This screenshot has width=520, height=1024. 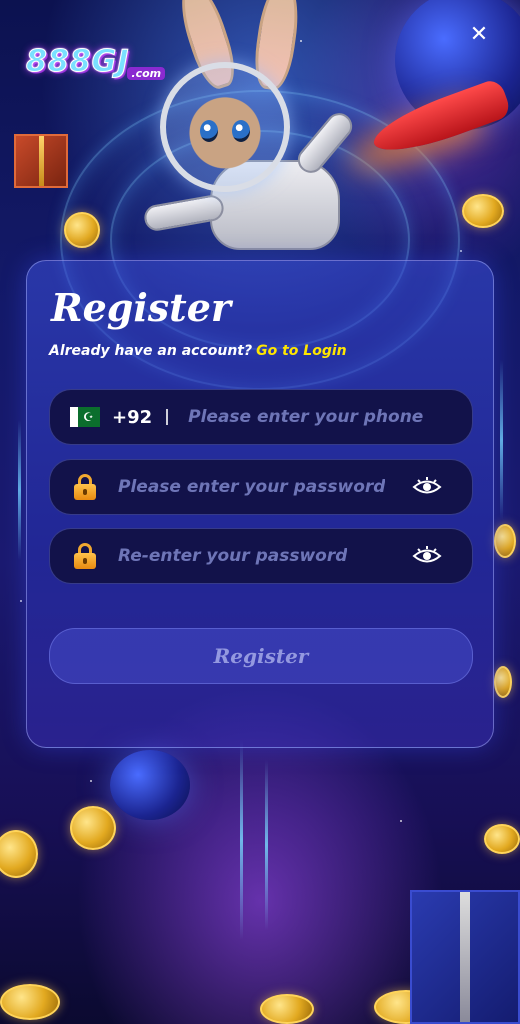 I want to click on phone-field: ☪ +92 Please enter your phone, so click(x=261, y=417).